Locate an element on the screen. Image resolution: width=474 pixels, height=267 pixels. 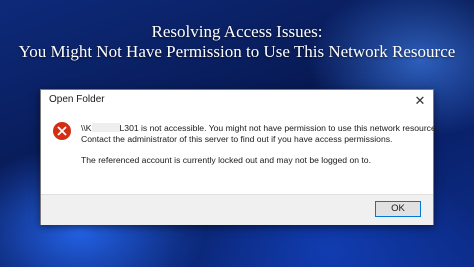
network-path-prefix: \\K is located at coordinates (86, 128).